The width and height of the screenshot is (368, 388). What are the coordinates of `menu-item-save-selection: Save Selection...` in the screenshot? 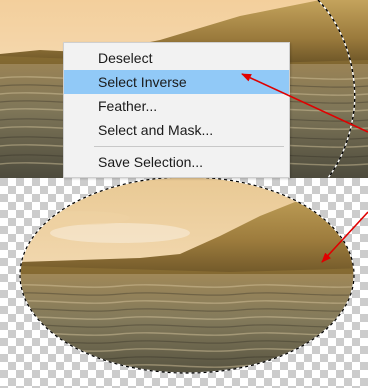 It's located at (176, 162).